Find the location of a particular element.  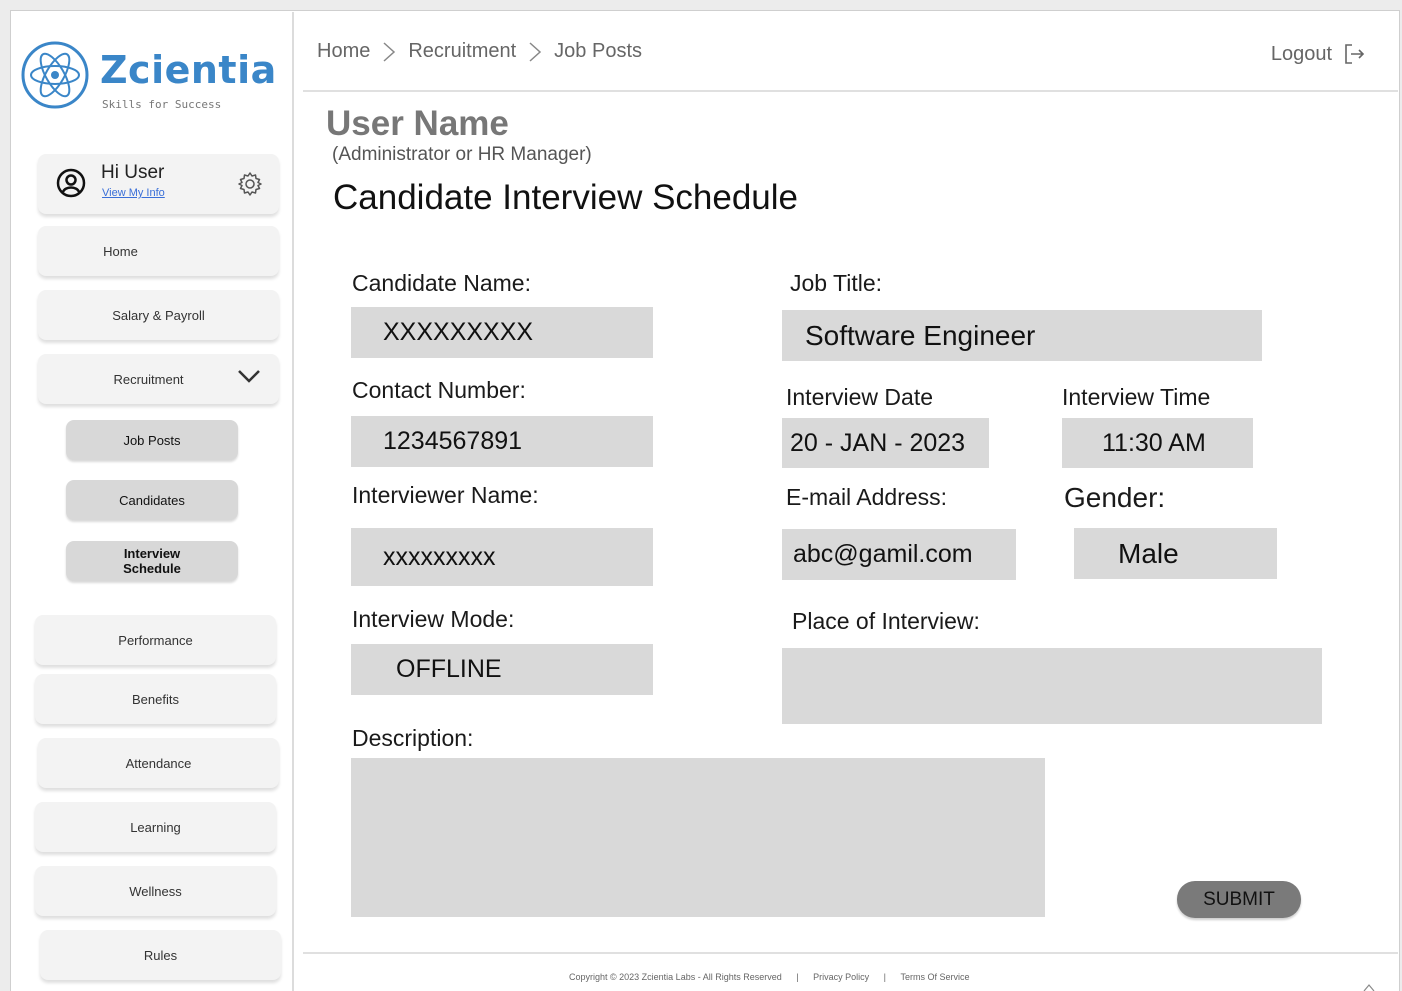

sidebar-subitem-candidates: Candidates is located at coordinates (152, 500).